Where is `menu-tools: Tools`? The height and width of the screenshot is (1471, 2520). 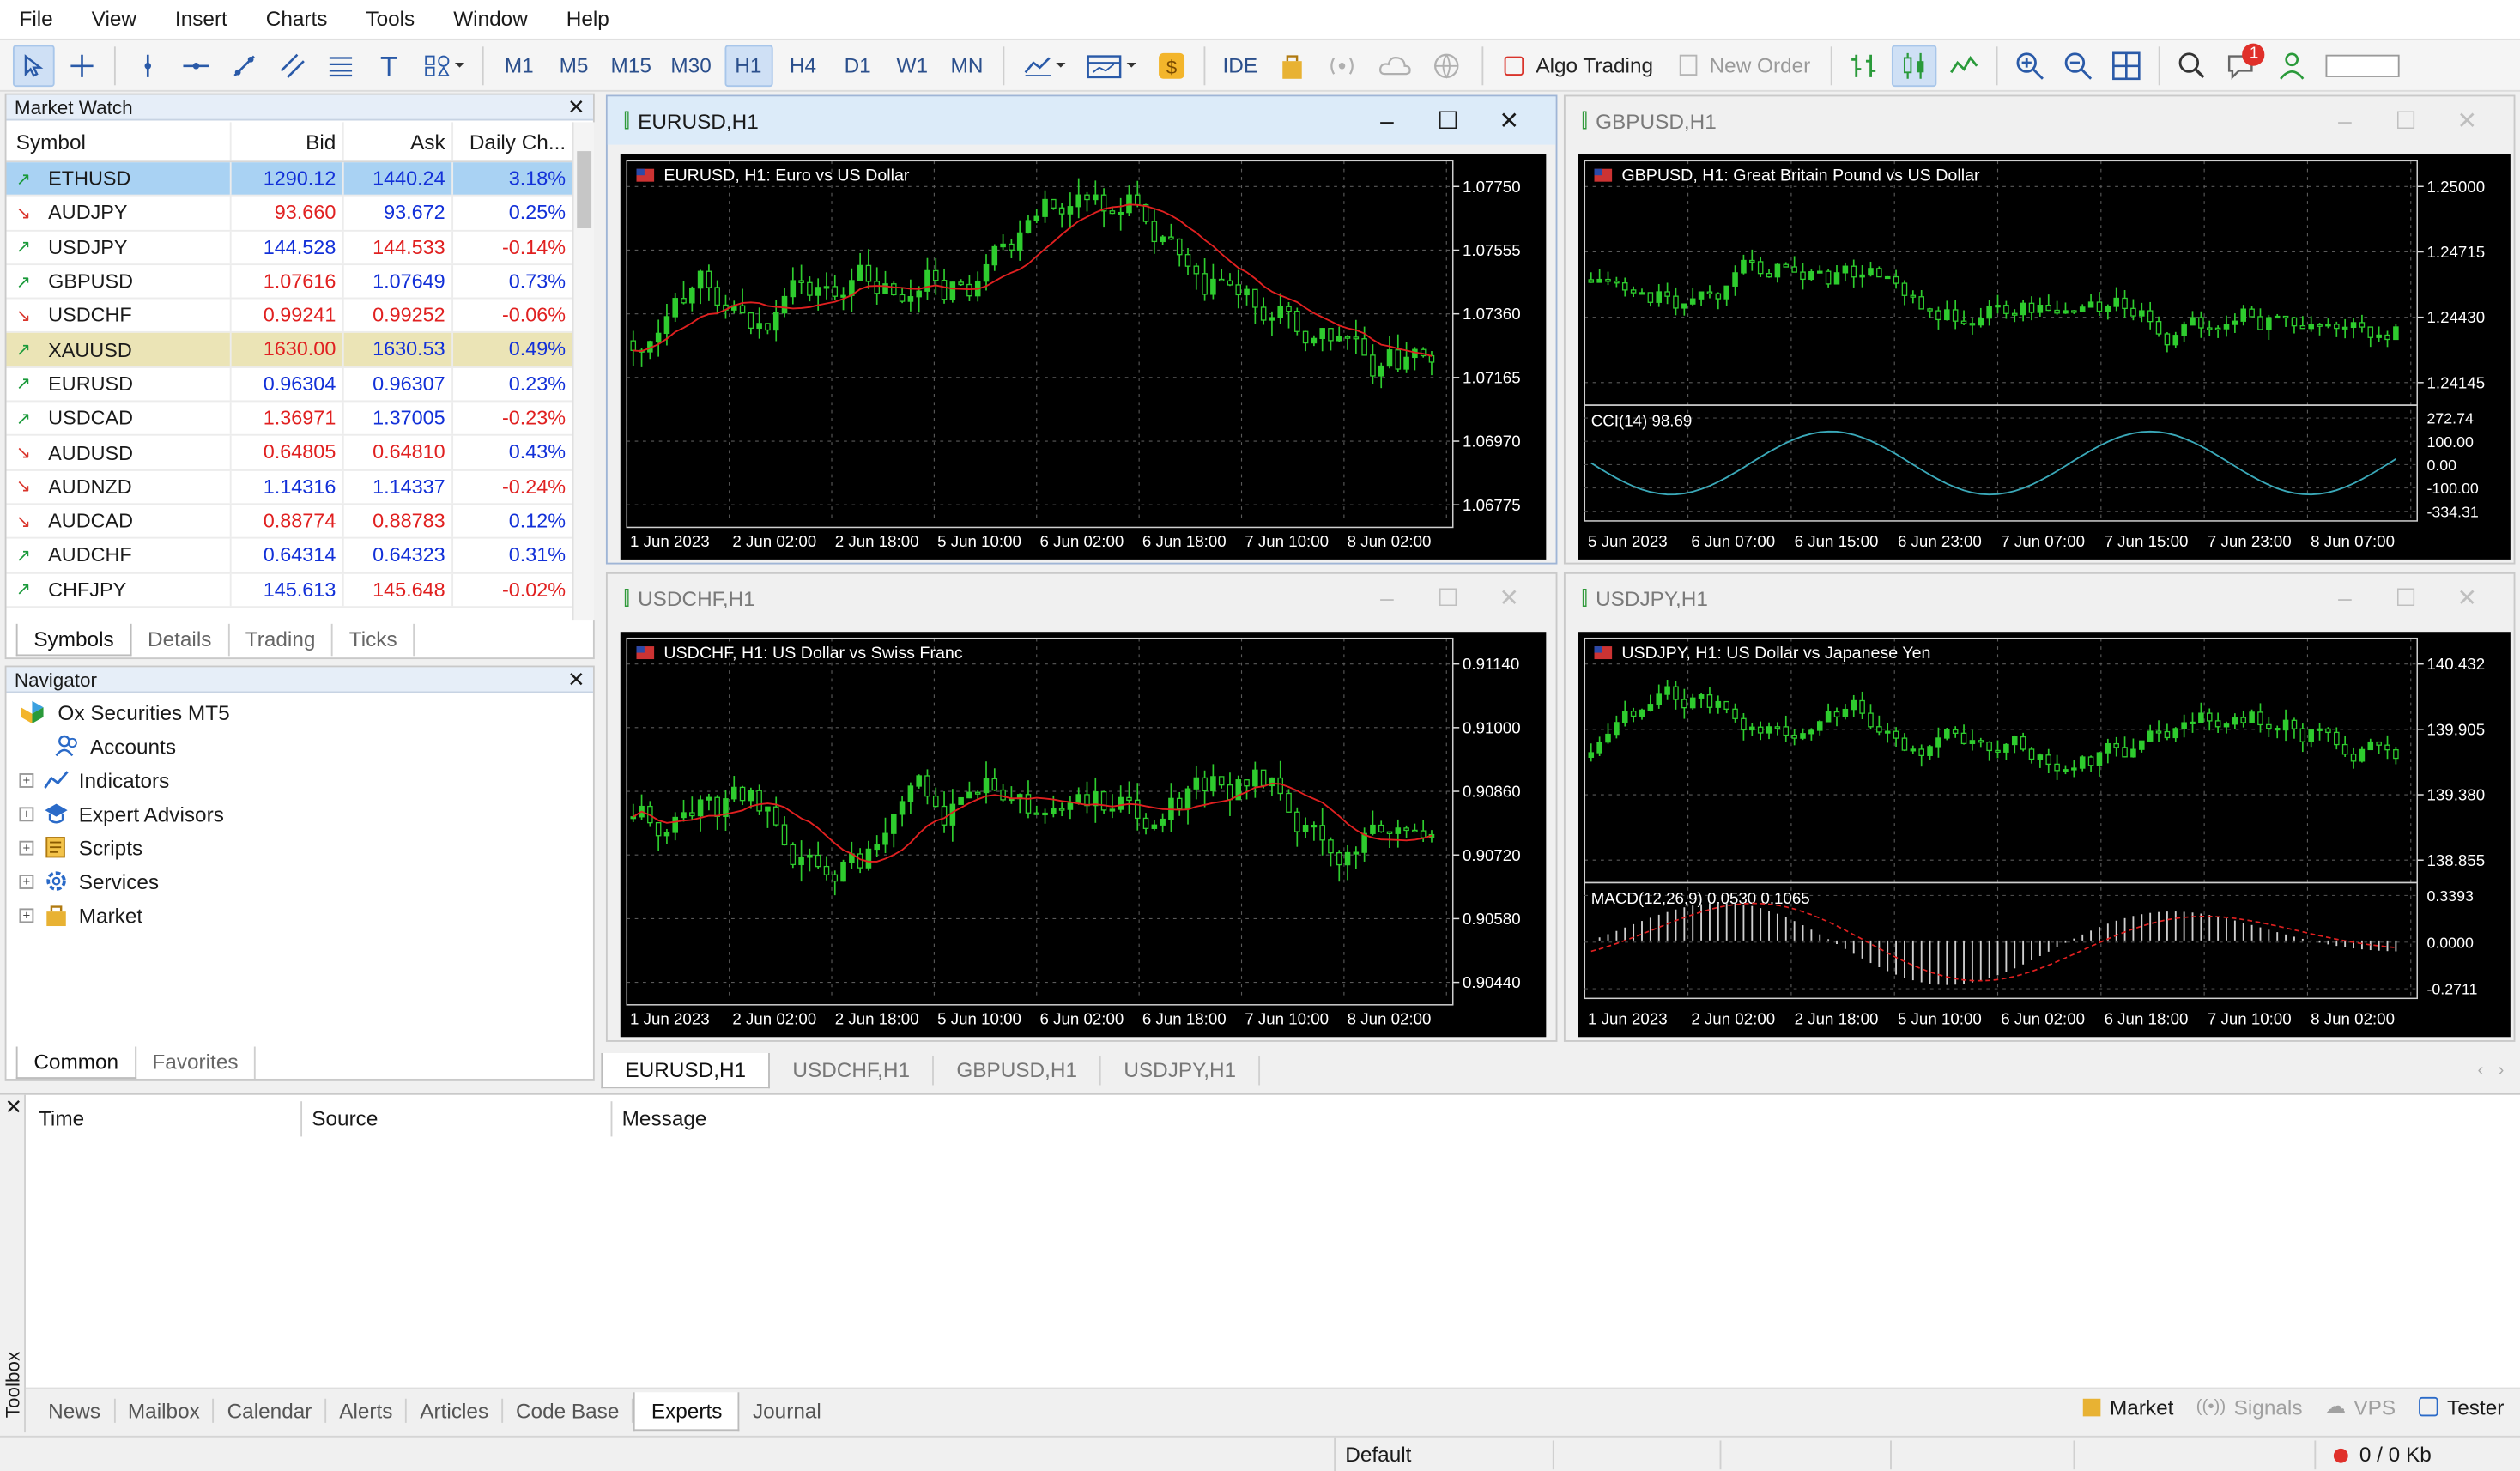 menu-tools: Tools is located at coordinates (390, 19).